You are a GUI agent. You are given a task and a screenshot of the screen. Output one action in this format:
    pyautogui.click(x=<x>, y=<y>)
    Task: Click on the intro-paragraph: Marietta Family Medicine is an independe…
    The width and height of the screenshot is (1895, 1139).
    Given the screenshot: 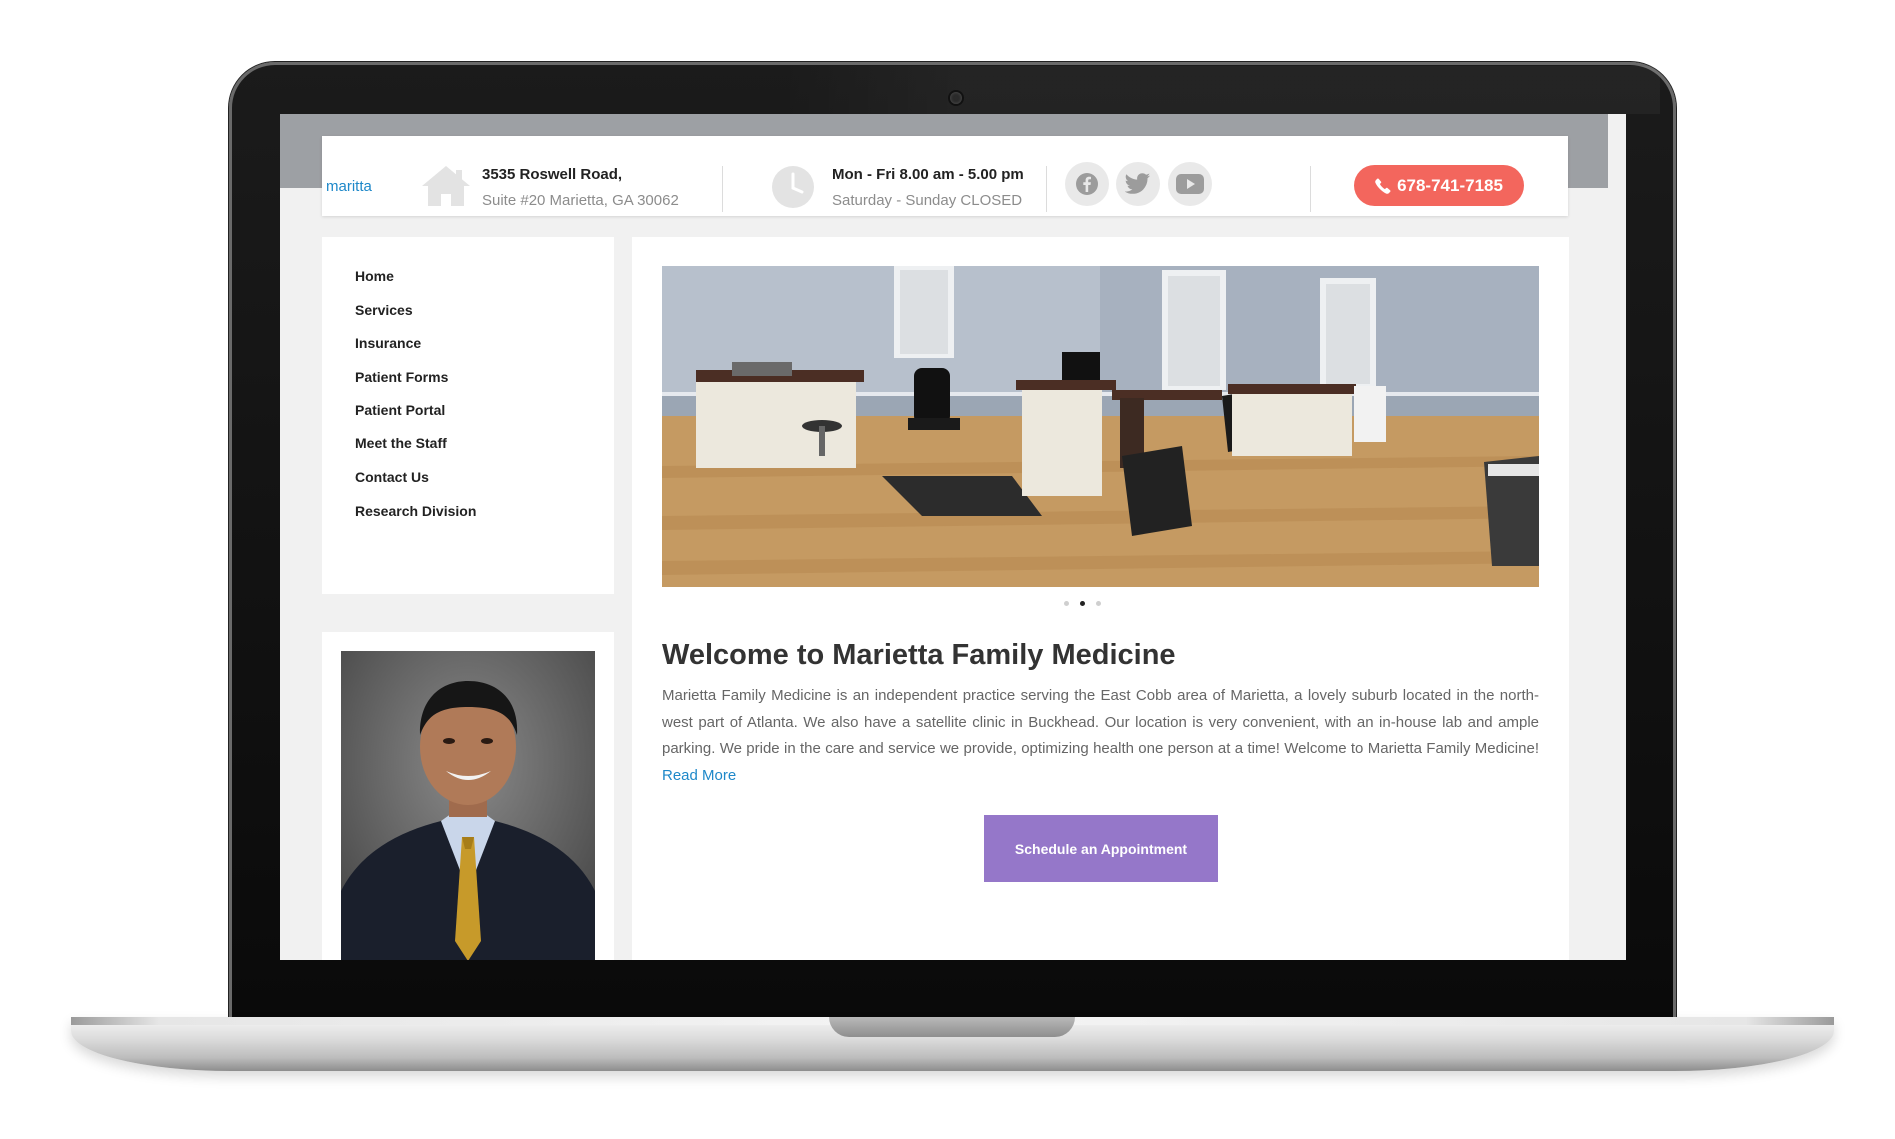 What is the action you would take?
    pyautogui.click(x=1100, y=736)
    